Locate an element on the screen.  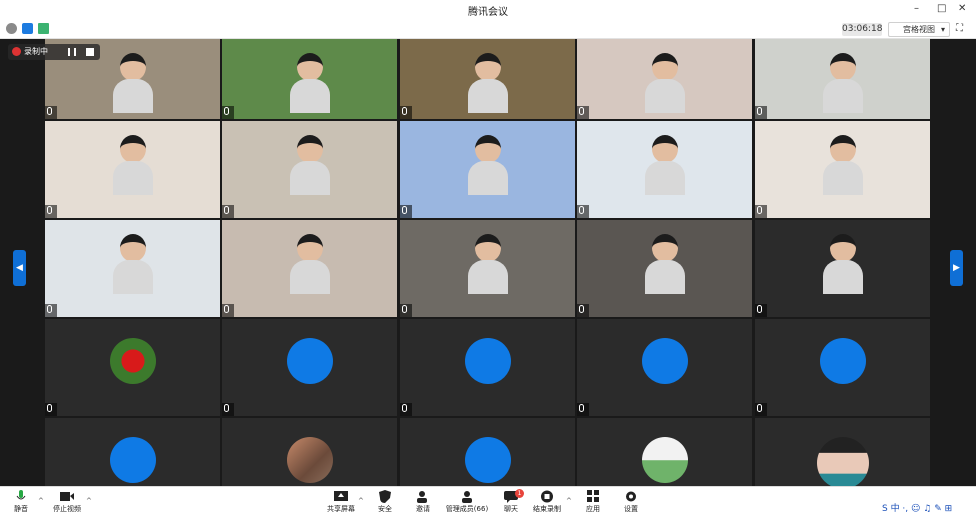
manage-members-button: 管理成员(66) is located at coordinates (467, 503).